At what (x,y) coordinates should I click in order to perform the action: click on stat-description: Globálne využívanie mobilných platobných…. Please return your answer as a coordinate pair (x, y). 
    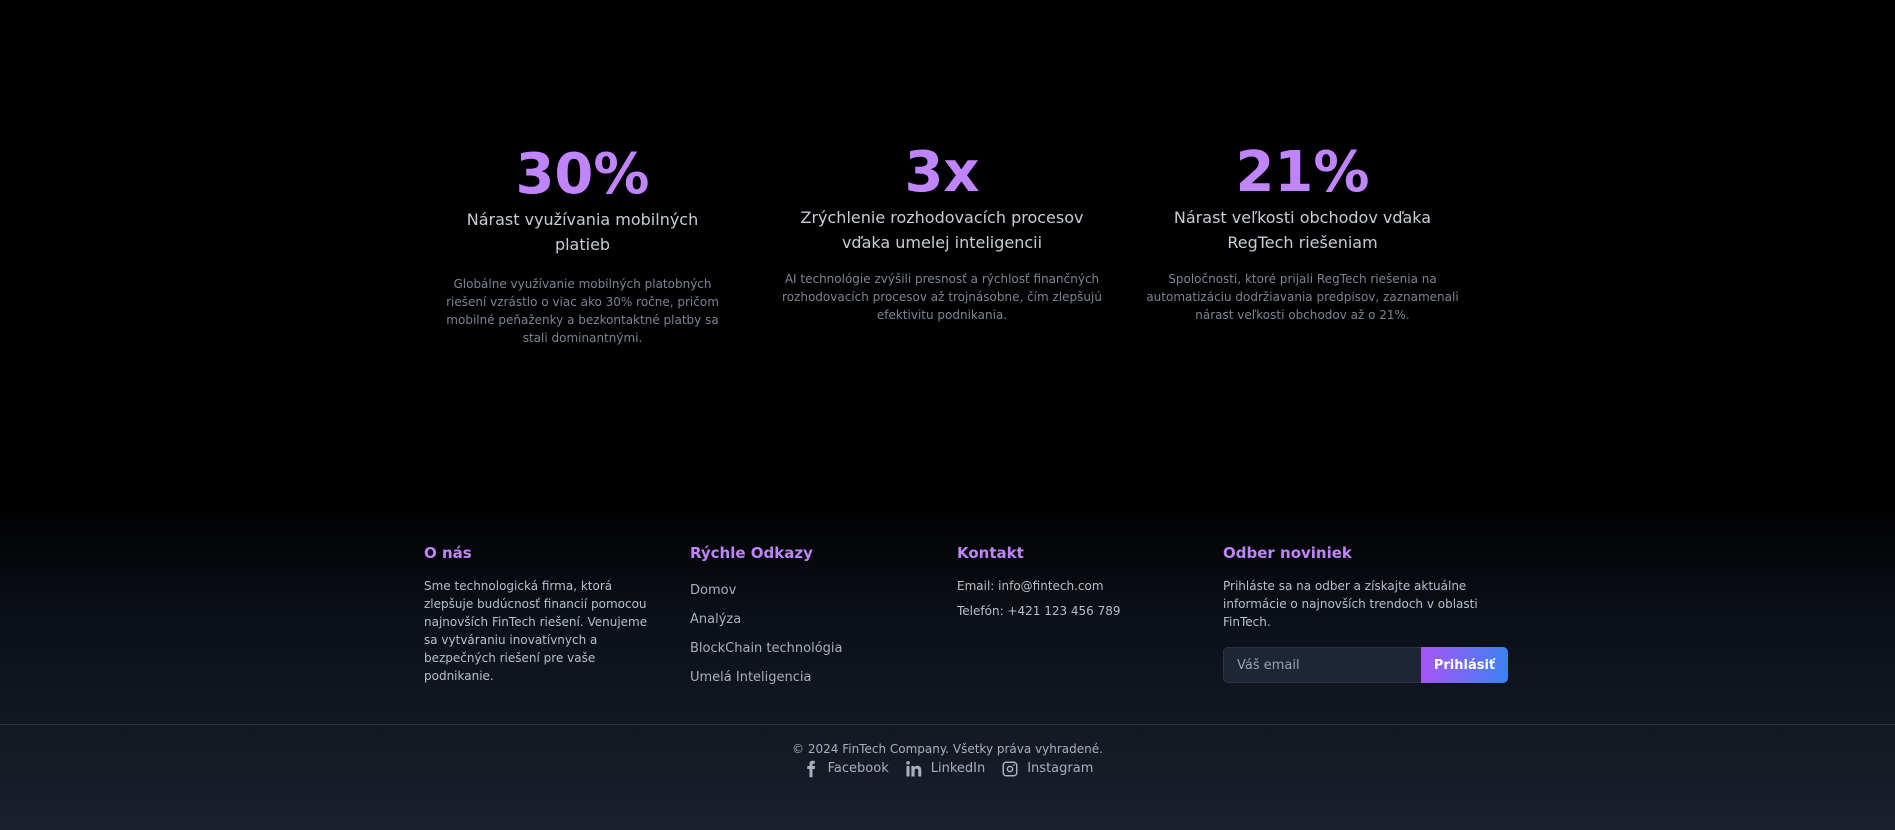
    Looking at the image, I should click on (582, 311).